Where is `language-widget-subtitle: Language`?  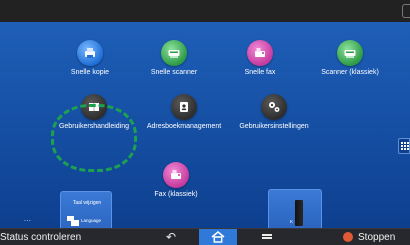
language-widget-subtitle: Language is located at coordinates (91, 220).